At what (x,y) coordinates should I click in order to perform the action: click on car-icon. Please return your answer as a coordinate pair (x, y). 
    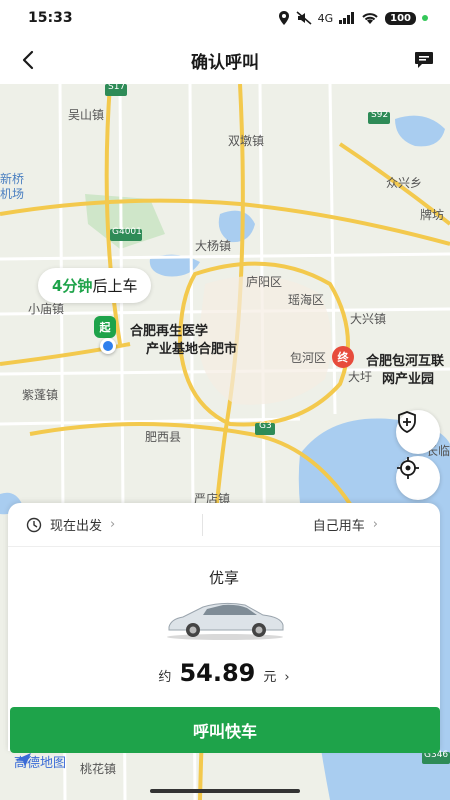
    Looking at the image, I should click on (225, 621).